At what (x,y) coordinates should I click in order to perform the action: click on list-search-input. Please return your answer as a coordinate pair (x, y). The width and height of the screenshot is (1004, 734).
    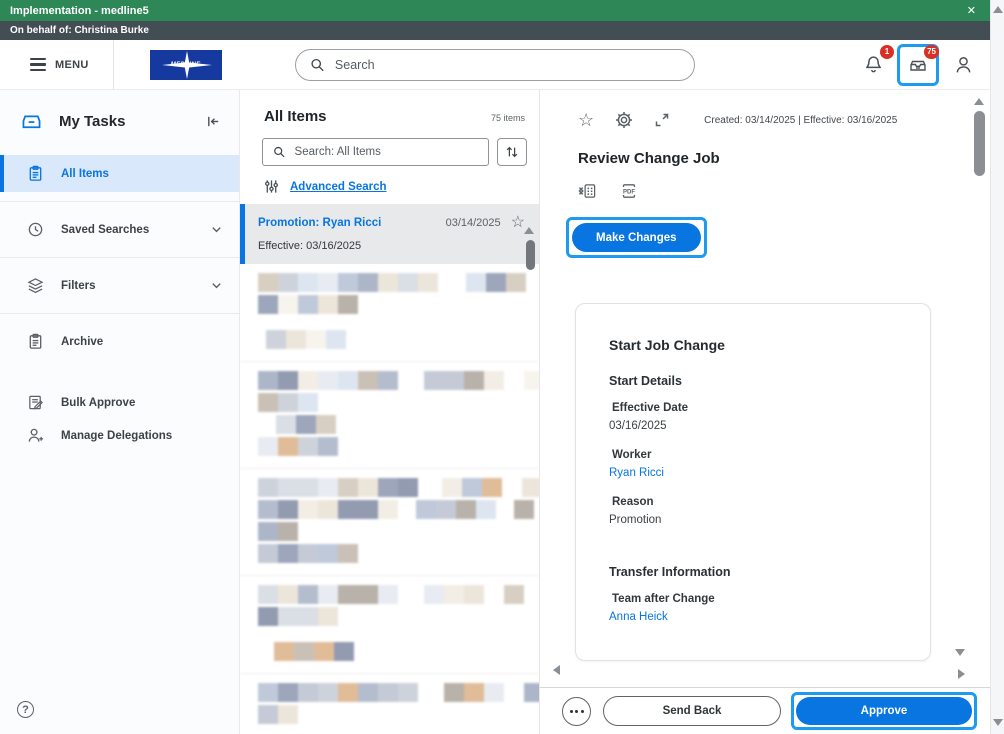
    Looking at the image, I should click on (386, 152).